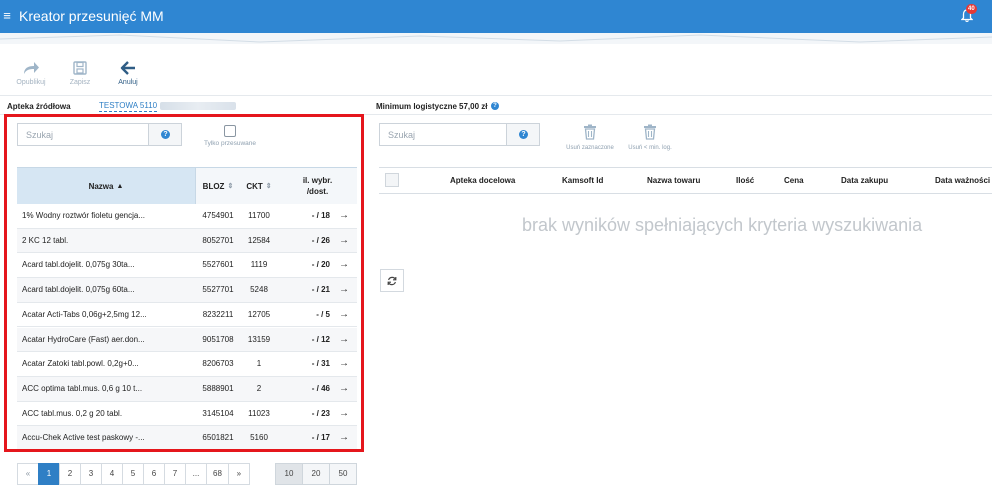 This screenshot has height=490, width=992. What do you see at coordinates (259, 314) in the screenshot?
I see `ckt-cell: 12705` at bounding box center [259, 314].